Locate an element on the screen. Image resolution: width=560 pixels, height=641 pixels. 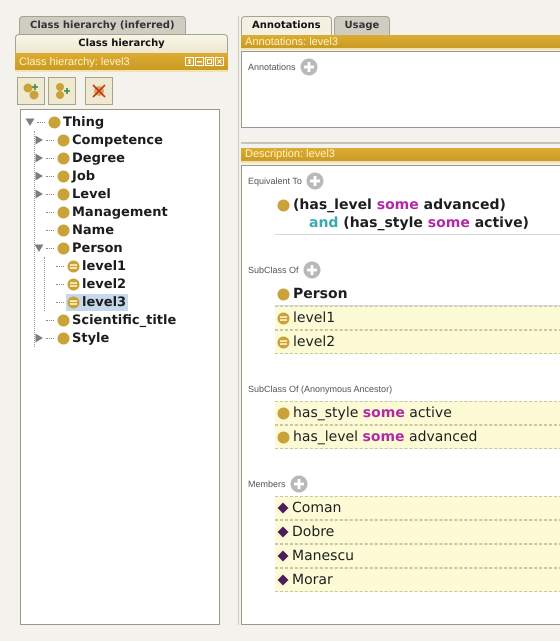
class-expression: Coman is located at coordinates (317, 508).